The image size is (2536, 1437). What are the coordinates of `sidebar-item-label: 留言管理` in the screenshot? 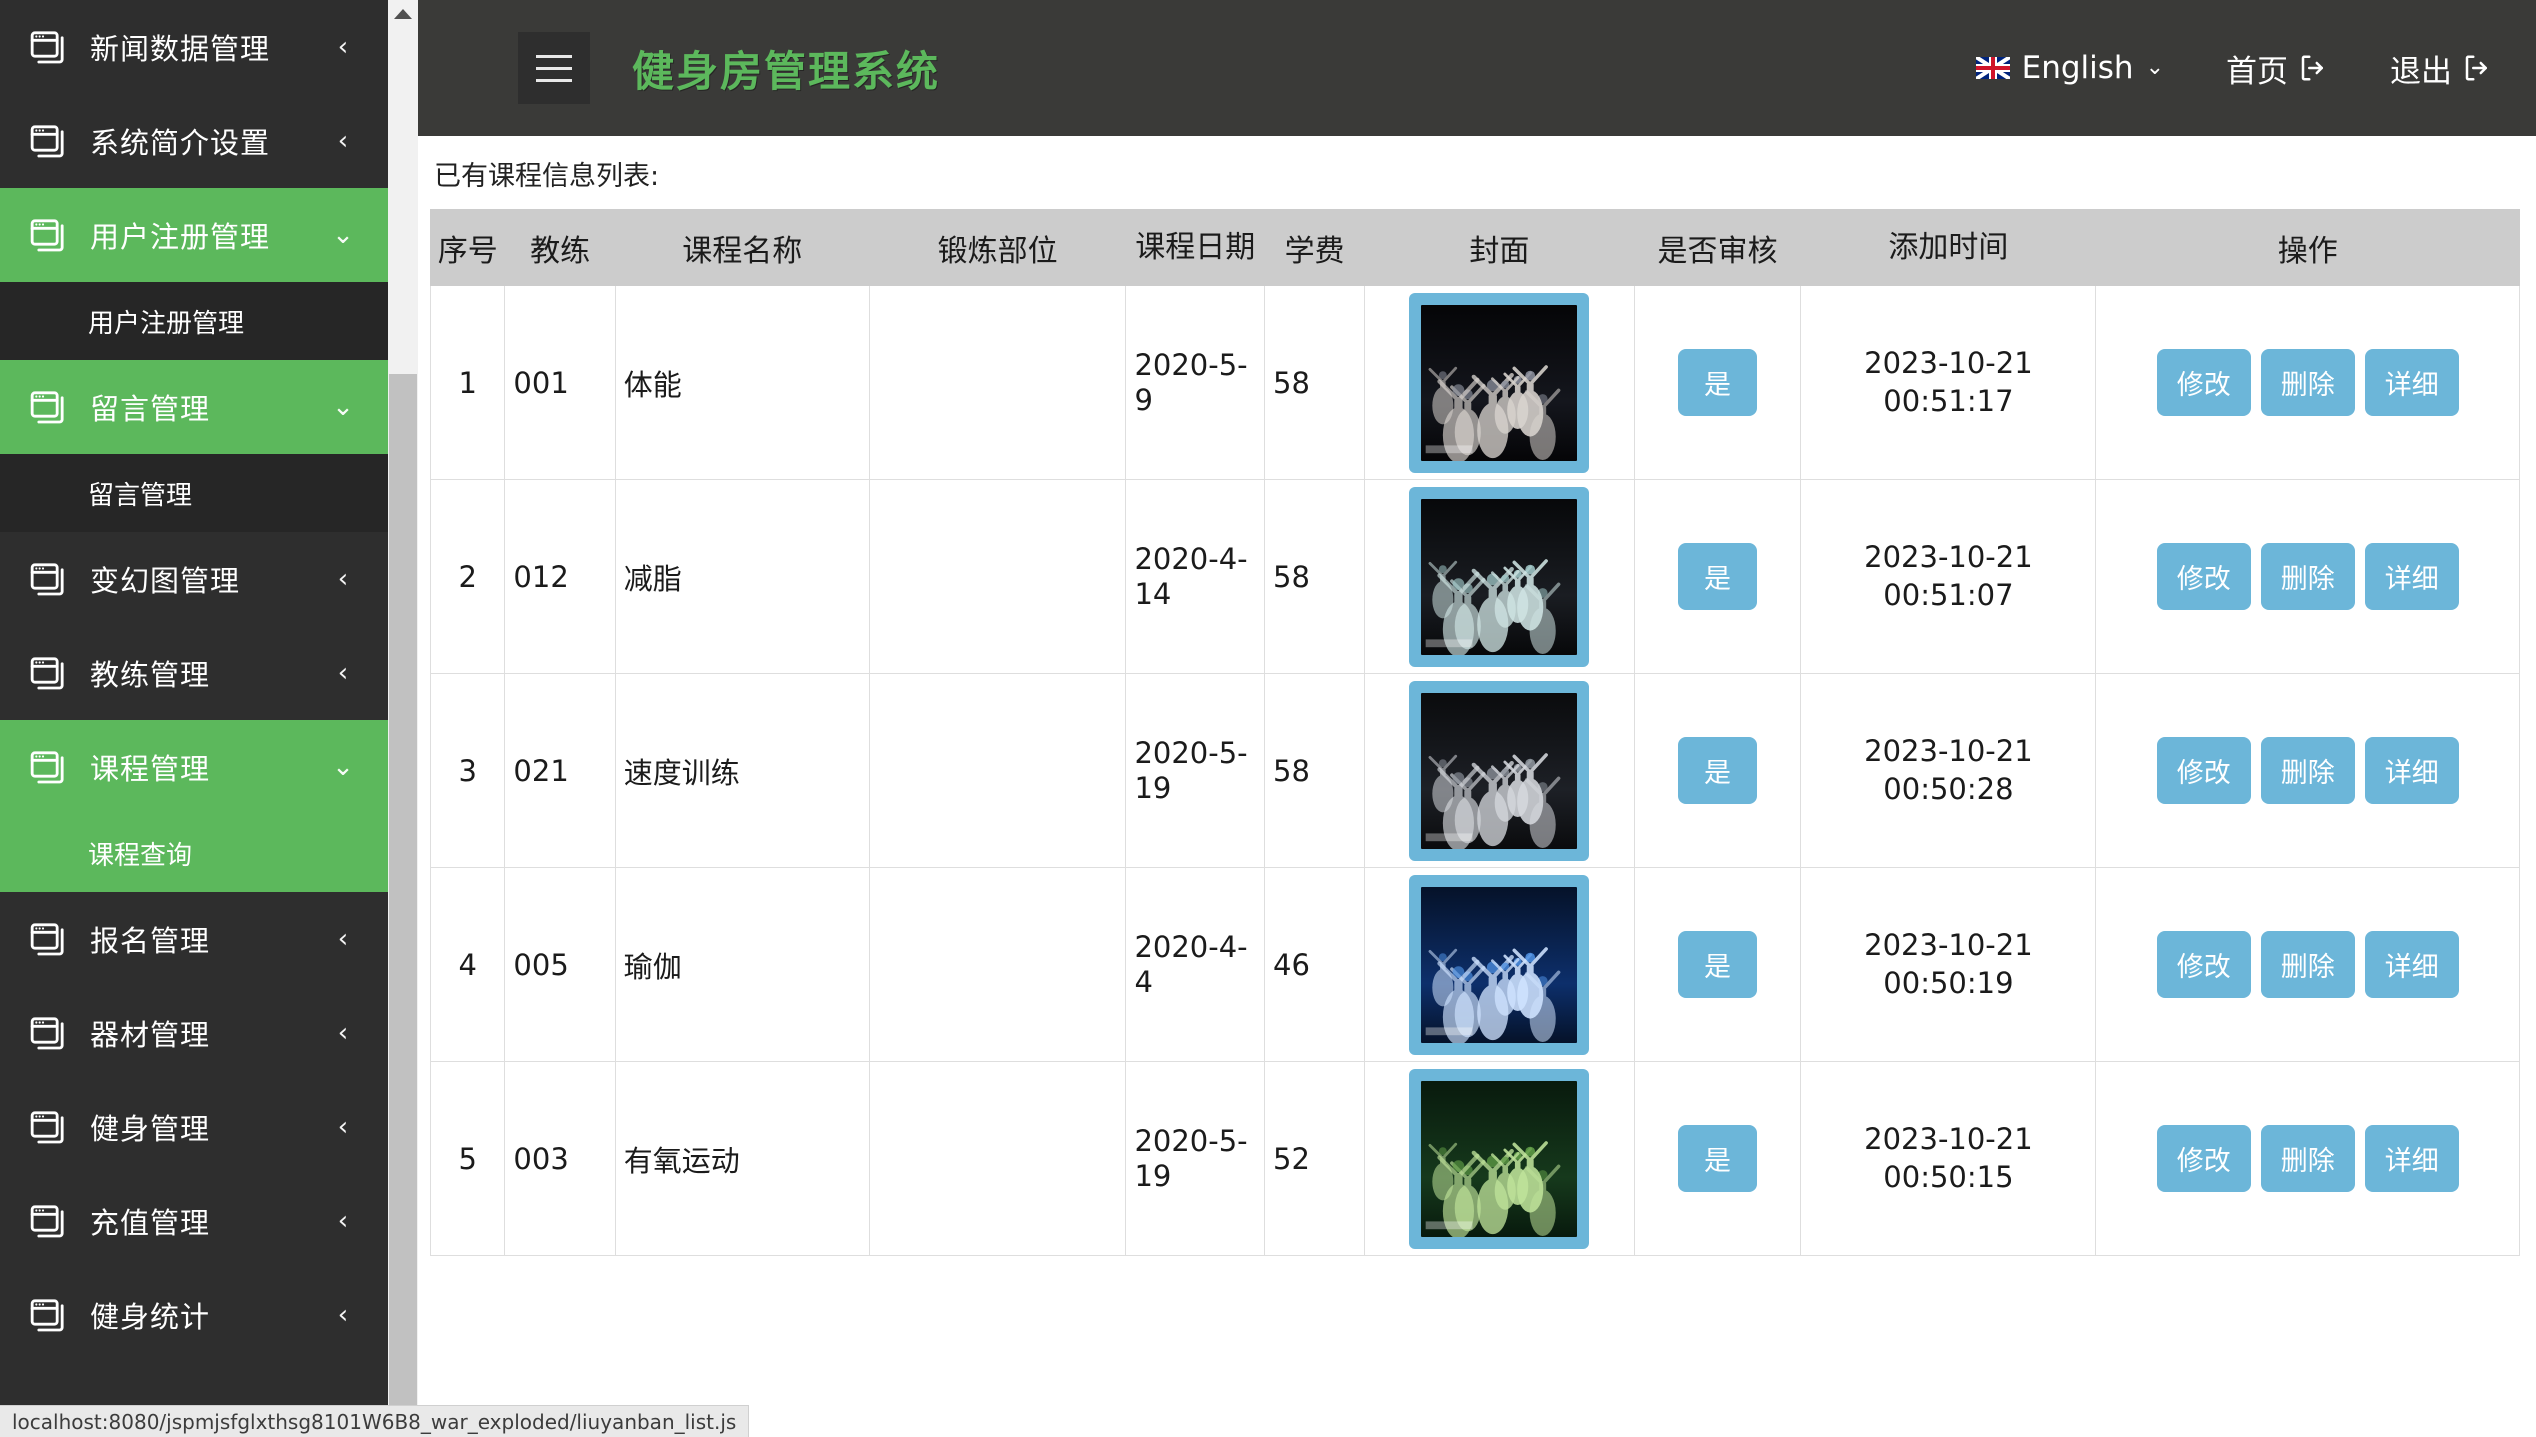 It's located at (150, 409).